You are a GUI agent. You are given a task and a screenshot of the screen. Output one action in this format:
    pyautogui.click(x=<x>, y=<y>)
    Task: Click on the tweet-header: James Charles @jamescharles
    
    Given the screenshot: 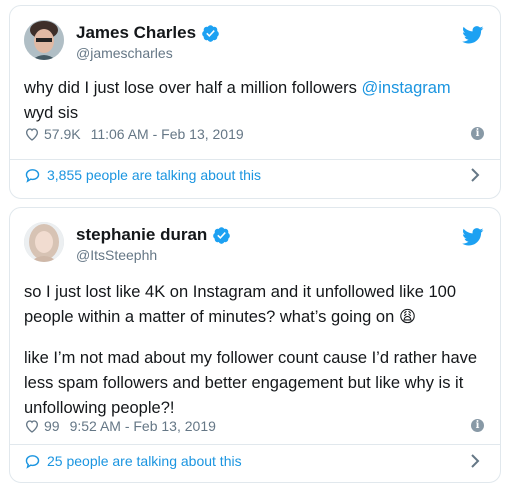 What is the action you would take?
    pyautogui.click(x=255, y=42)
    